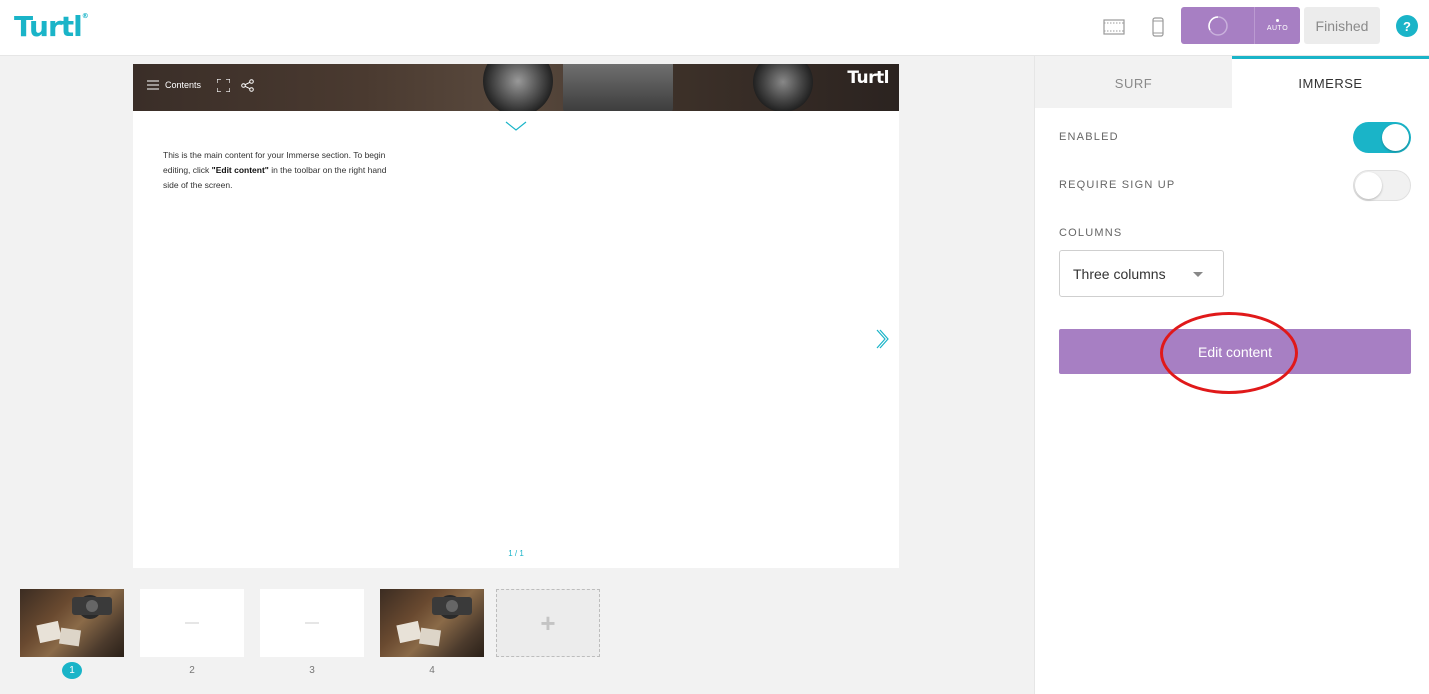 The image size is (1429, 694). I want to click on thumbnail-number-3: 3, so click(312, 670).